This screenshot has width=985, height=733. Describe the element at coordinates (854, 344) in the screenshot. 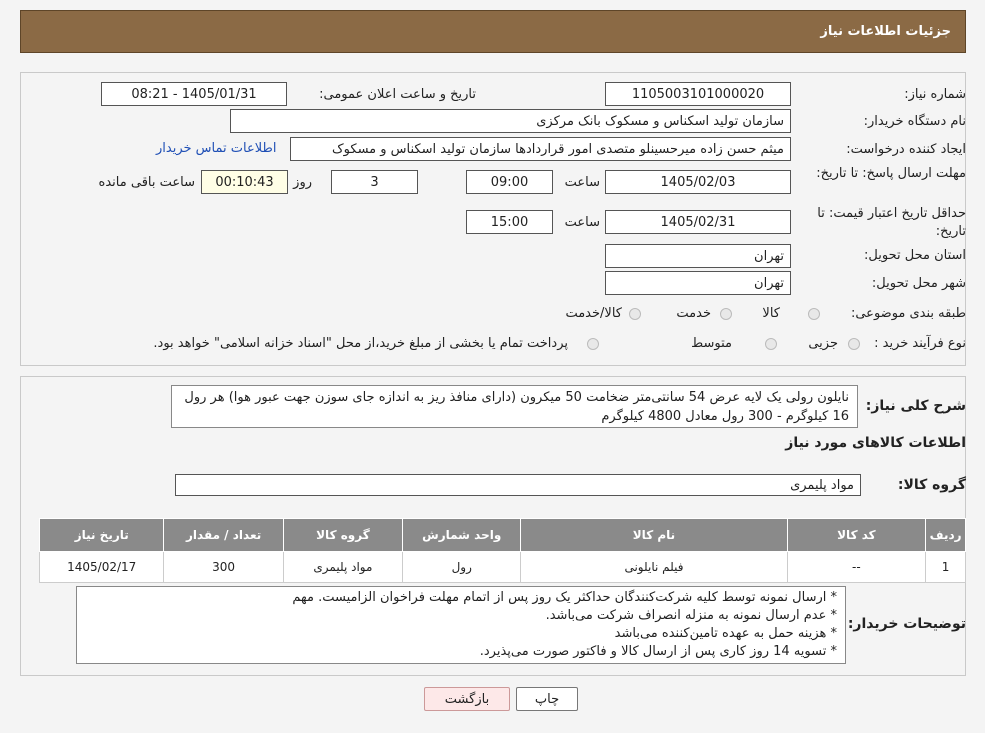

I see `process-minor-radio` at that location.